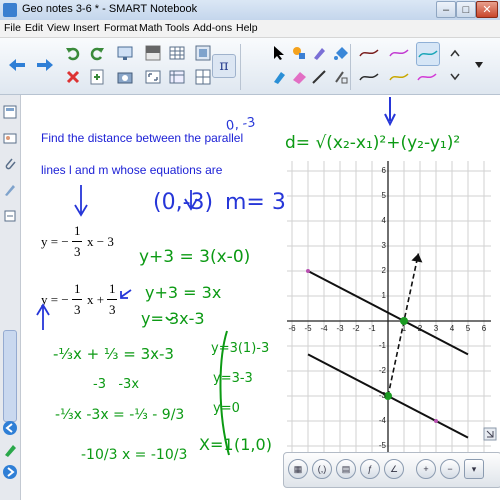  Describe the element at coordinates (58, 28) in the screenshot. I see `menu-view: View` at that location.